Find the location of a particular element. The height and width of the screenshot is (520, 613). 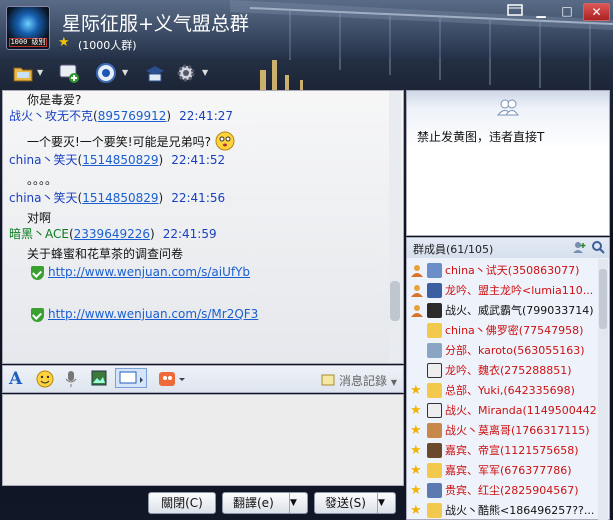

message-time: 22:41:56 is located at coordinates (198, 198).